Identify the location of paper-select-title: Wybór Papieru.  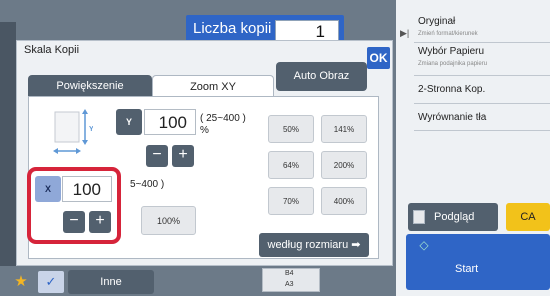
(451, 51).